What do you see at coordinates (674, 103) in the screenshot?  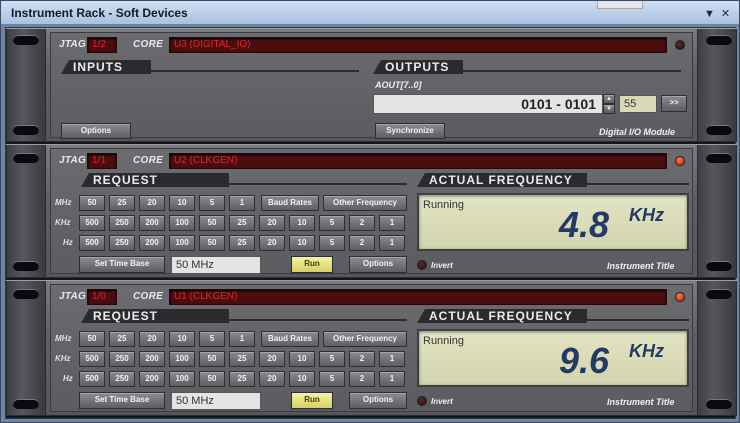 I see `expand-button: >>` at bounding box center [674, 103].